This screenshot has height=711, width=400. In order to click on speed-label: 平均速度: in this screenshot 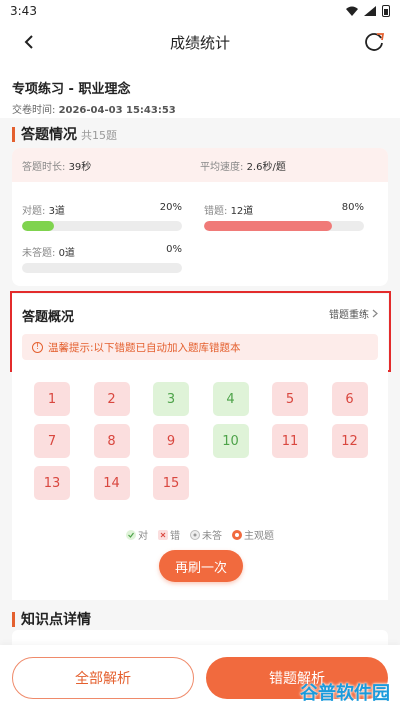, I will do `click(222, 167)`.